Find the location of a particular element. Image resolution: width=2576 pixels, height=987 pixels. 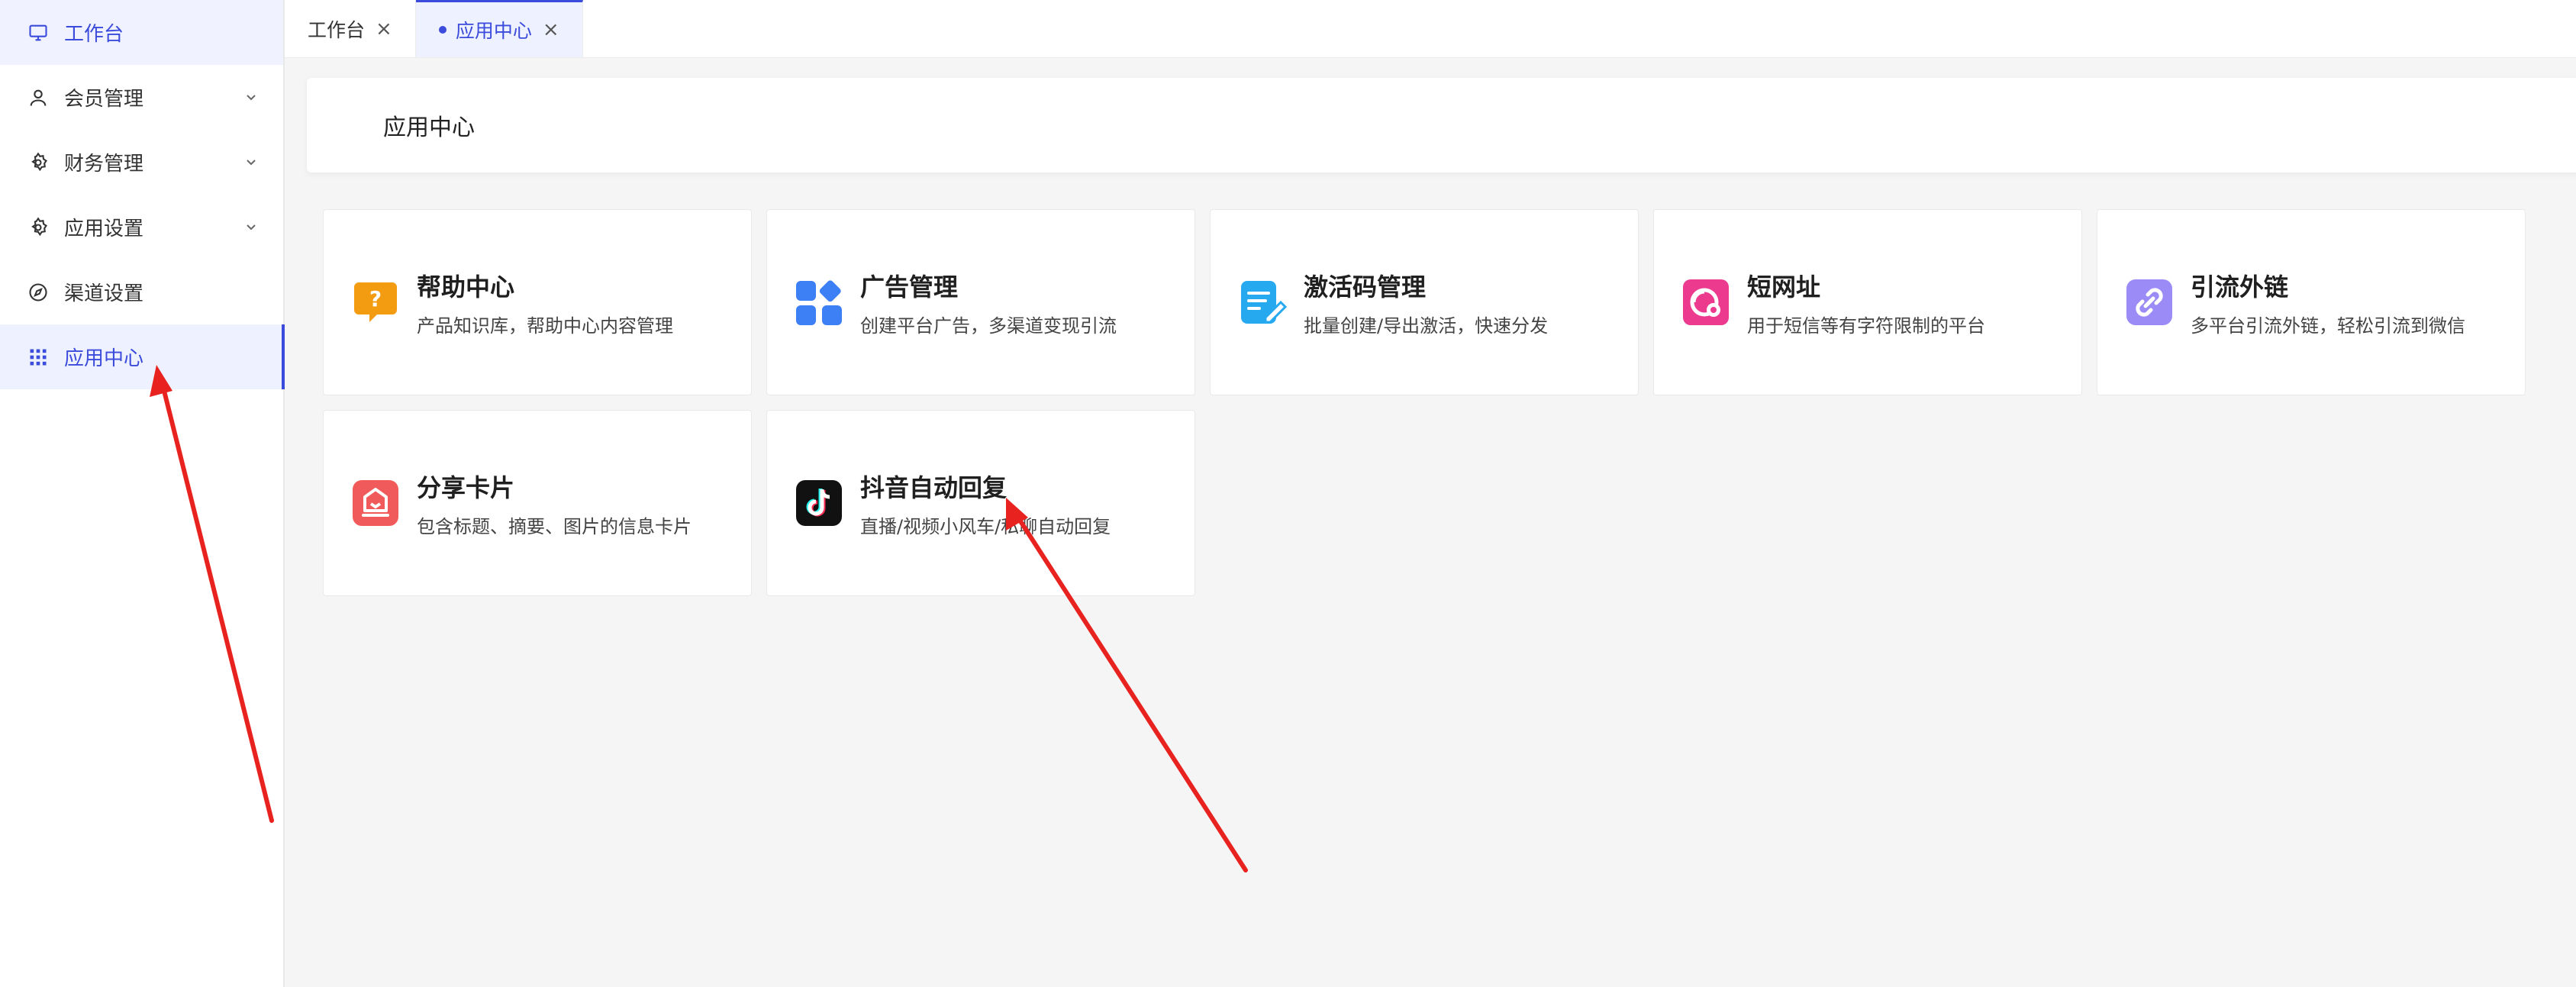

sidebar-item-label: 财务管理 is located at coordinates (104, 165).